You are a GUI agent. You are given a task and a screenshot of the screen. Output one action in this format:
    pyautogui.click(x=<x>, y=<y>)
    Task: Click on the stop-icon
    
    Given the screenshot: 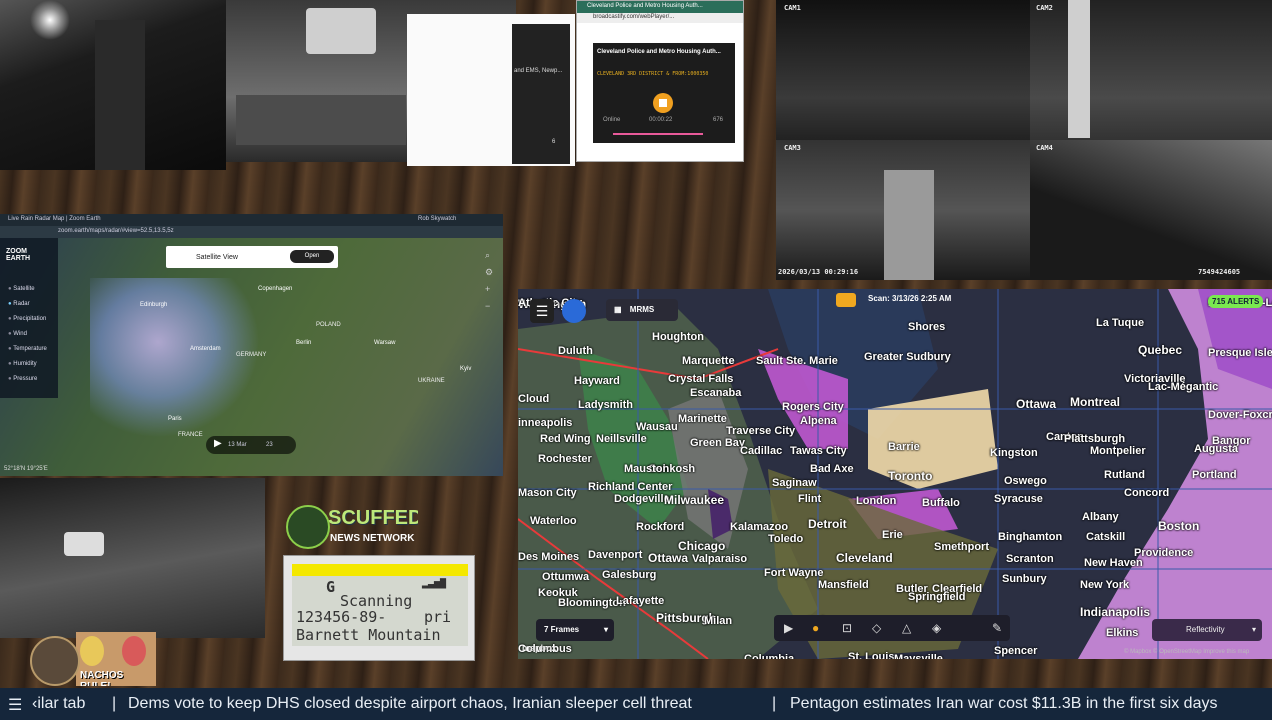 What is the action you would take?
    pyautogui.click(x=663, y=103)
    